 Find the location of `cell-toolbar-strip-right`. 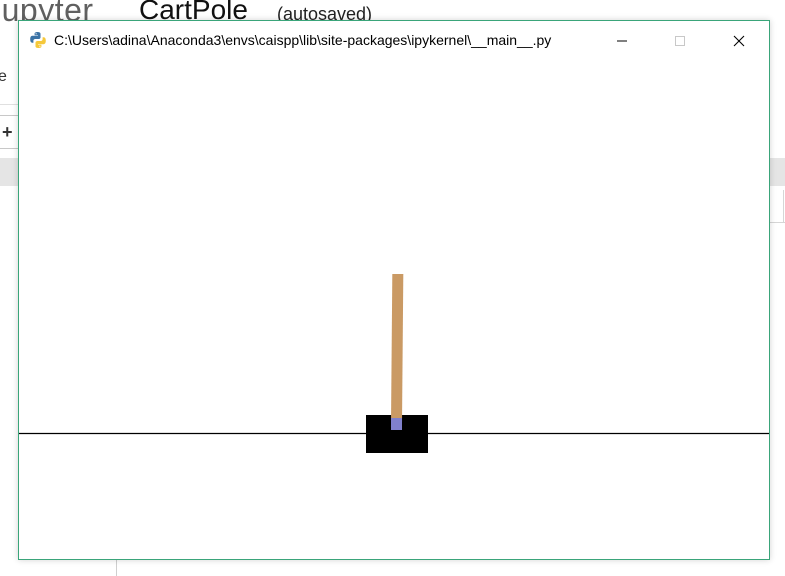

cell-toolbar-strip-right is located at coordinates (776, 172).